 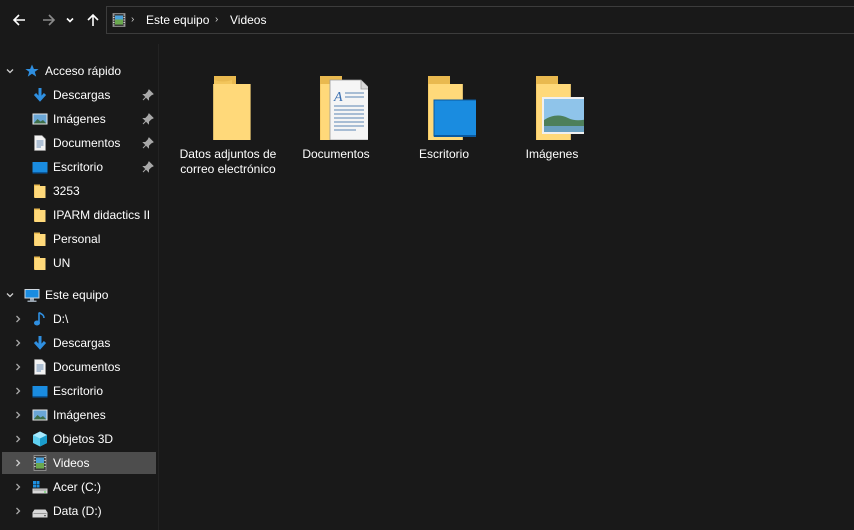 I want to click on video-icon, so click(x=119, y=20).